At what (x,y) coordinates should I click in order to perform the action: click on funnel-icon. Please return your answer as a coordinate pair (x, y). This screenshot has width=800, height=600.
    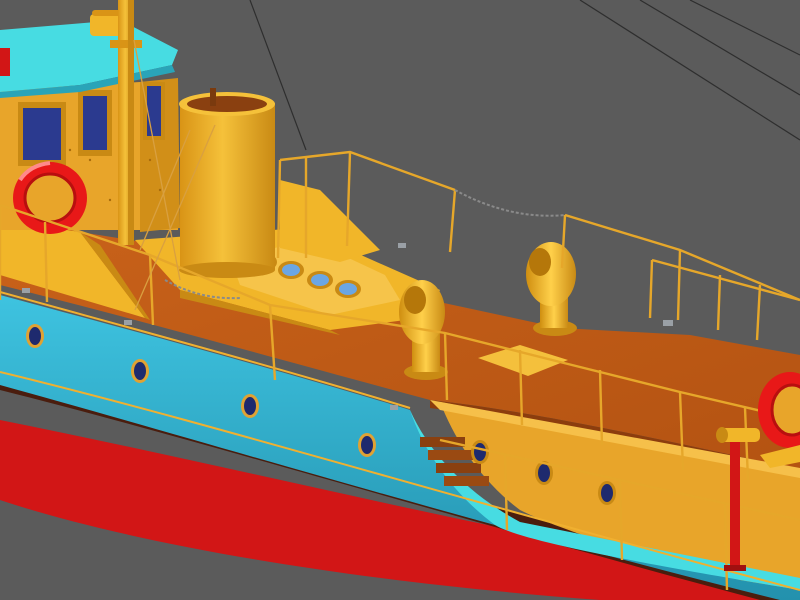
    Looking at the image, I should click on (227, 183).